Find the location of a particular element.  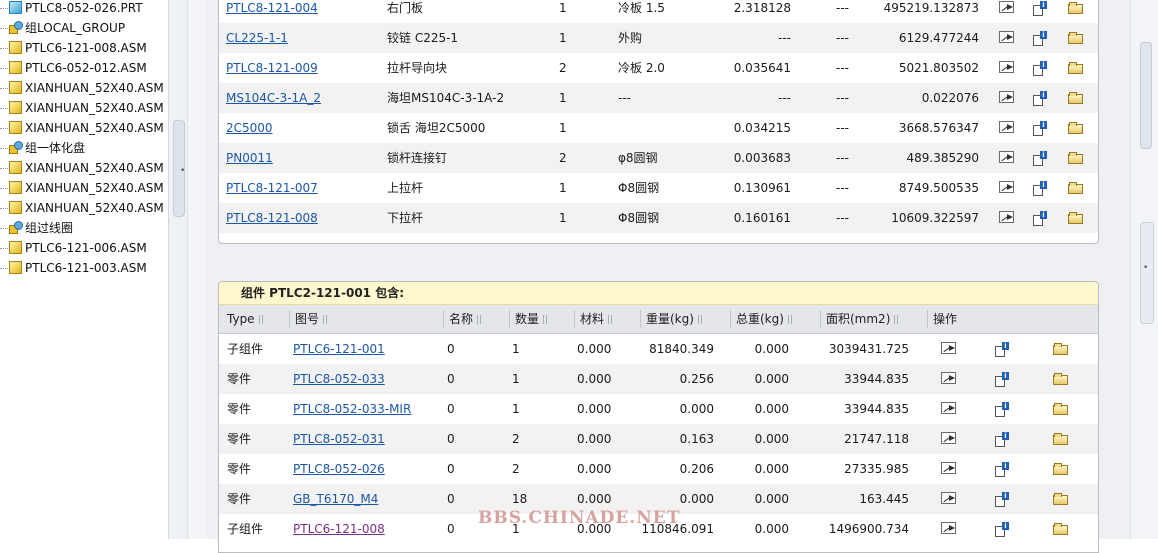

col-total-weight-header: 总重(kg) is located at coordinates (768, 319).